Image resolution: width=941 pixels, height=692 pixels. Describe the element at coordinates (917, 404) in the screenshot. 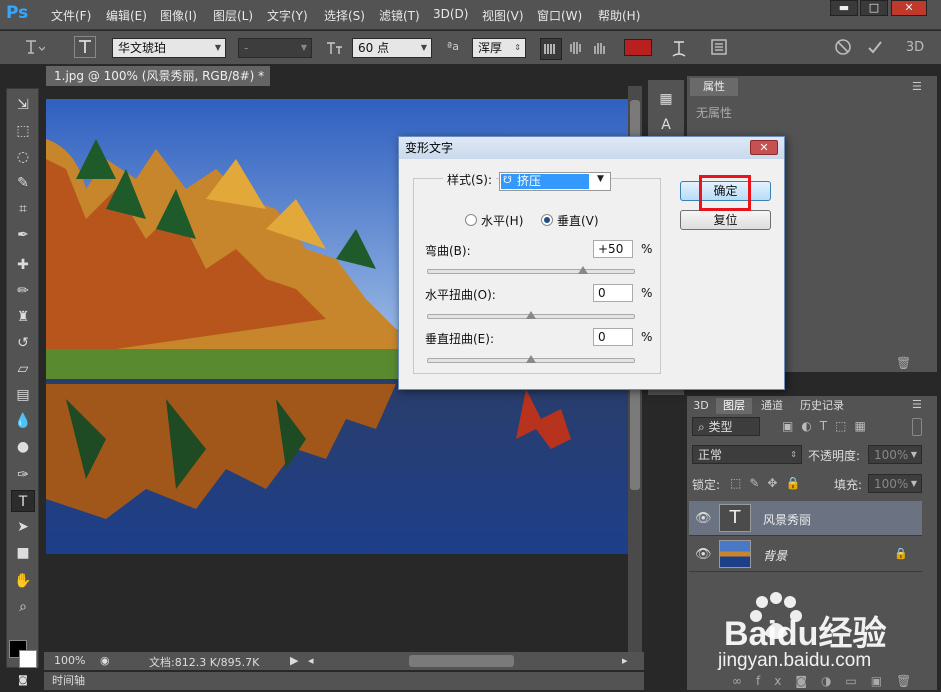

I see `layers-panel-menu-icon: ☰` at that location.